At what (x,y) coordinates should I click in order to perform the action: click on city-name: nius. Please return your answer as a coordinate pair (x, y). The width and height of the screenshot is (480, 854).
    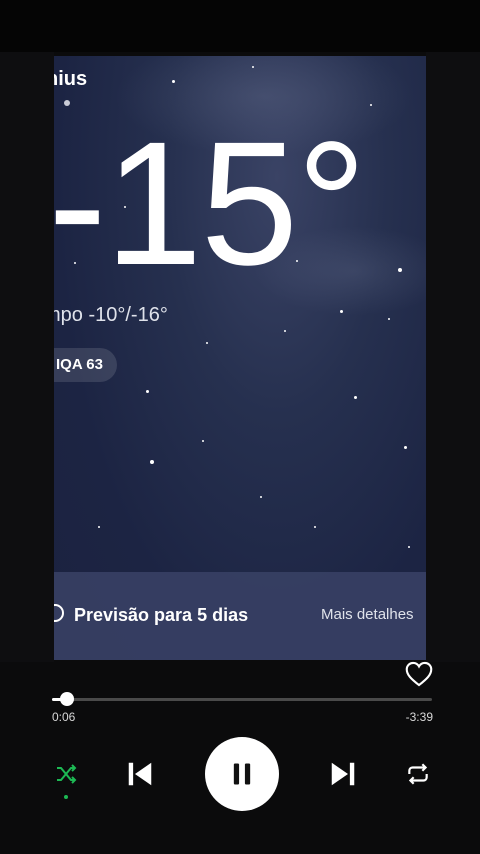
    Looking at the image, I should click on (70, 79).